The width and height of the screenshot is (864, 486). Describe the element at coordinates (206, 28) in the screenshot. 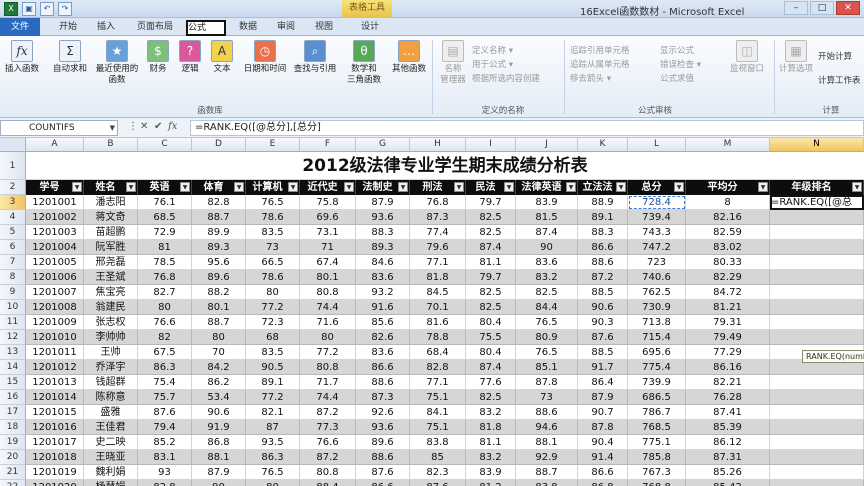

I see `tab-formulas: 公式` at that location.